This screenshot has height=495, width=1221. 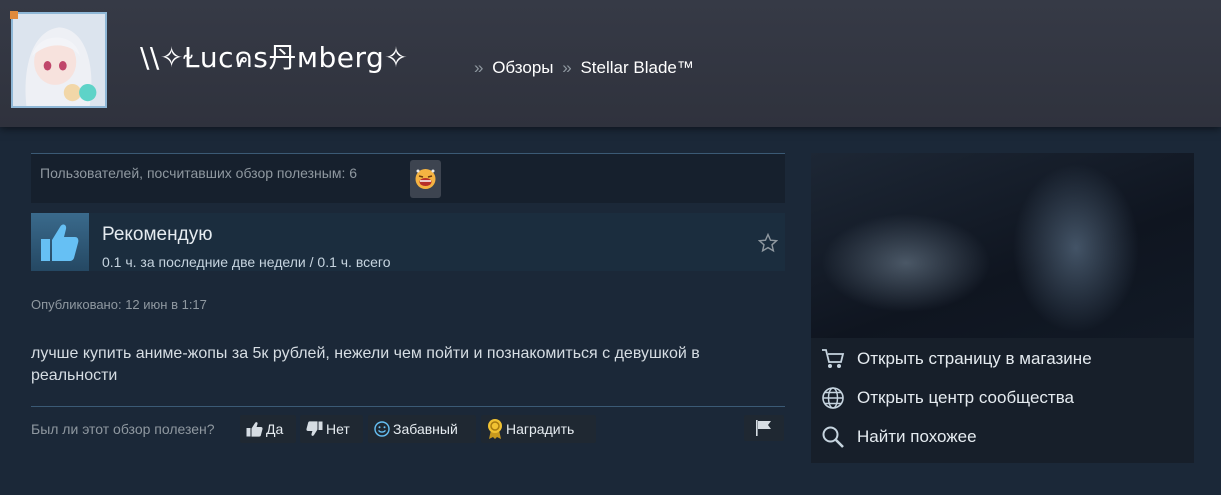 I want to click on award-badge, so click(x=425, y=179).